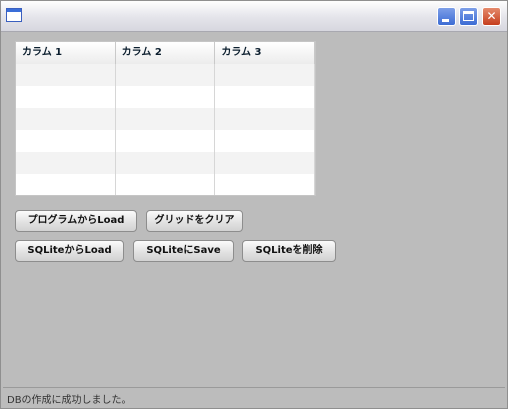  I want to click on window-icon, so click(14, 15).